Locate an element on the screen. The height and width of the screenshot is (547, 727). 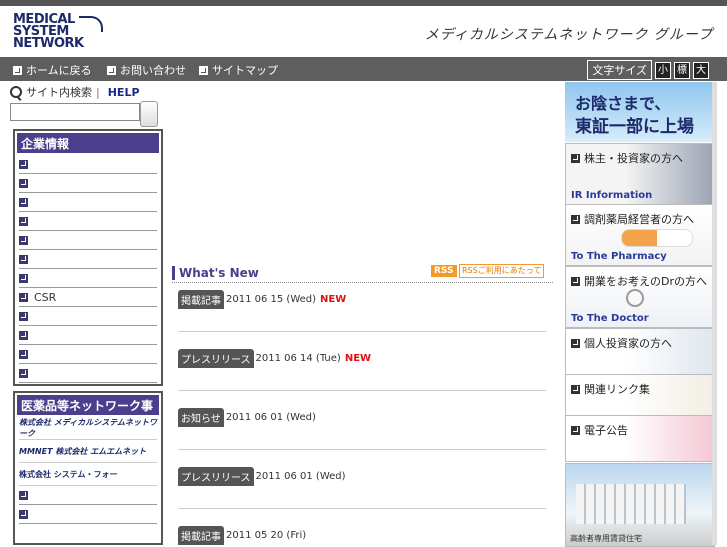
search-input is located at coordinates (75, 112).